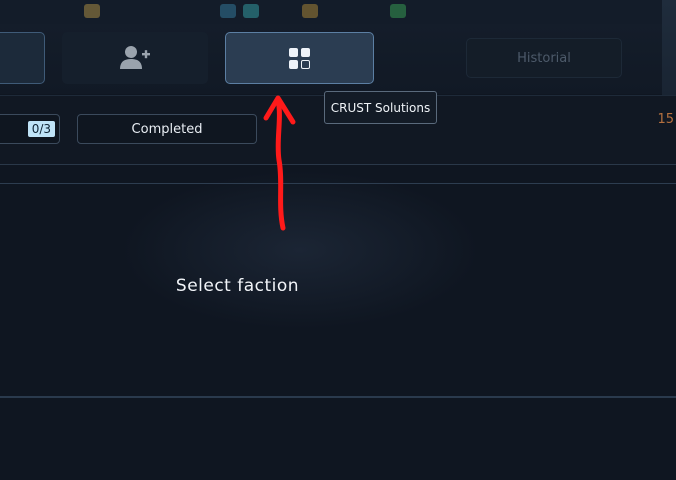  What do you see at coordinates (279, 163) in the screenshot?
I see `annotation-arrow` at bounding box center [279, 163].